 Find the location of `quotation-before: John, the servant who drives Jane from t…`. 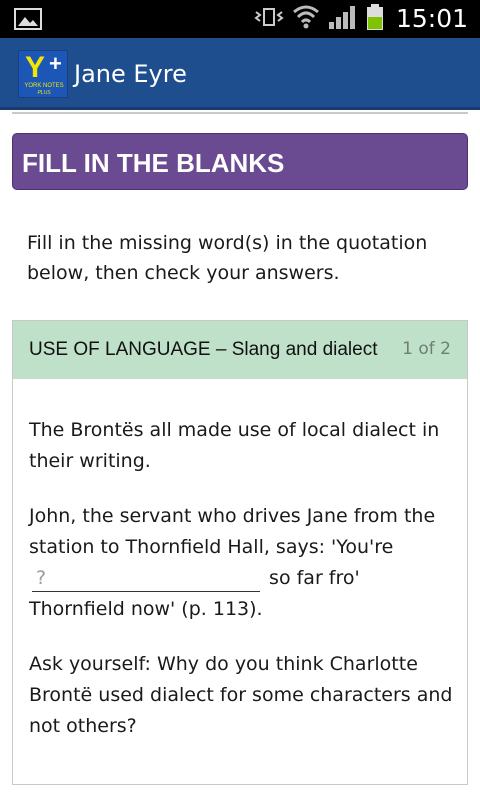

quotation-before: John, the servant who drives Jane from t… is located at coordinates (232, 531).